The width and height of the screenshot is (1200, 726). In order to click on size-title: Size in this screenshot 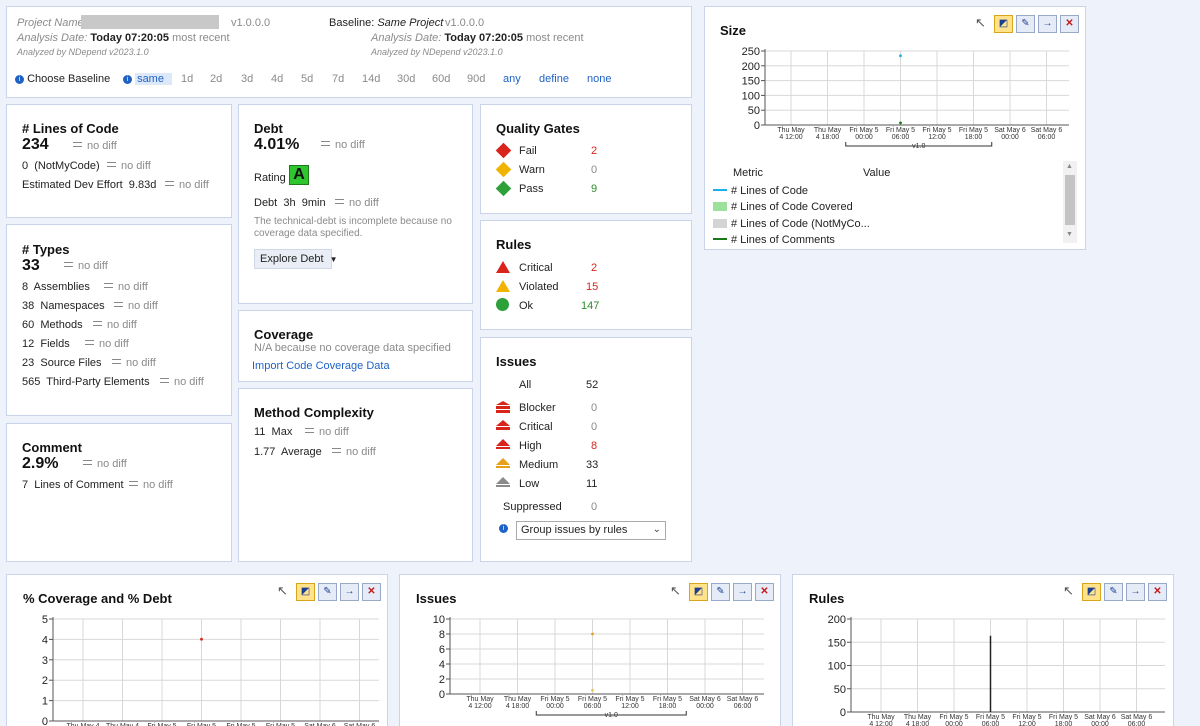, I will do `click(733, 30)`.